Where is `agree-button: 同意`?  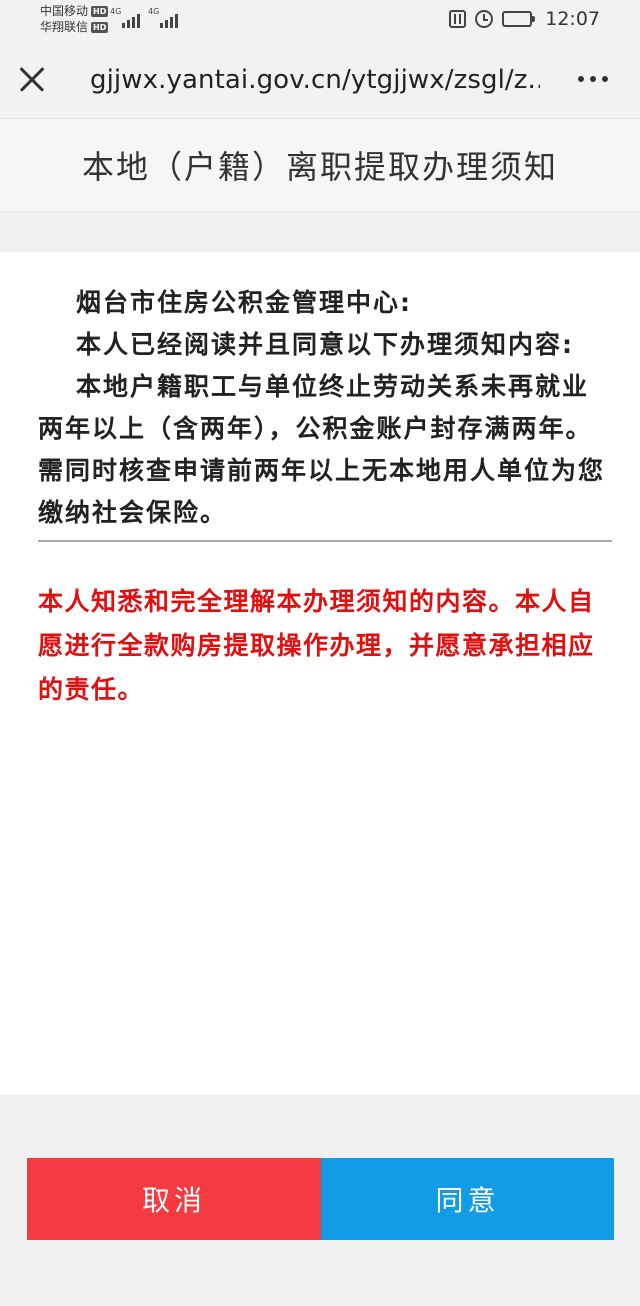
agree-button: 同意 is located at coordinates (467, 1199).